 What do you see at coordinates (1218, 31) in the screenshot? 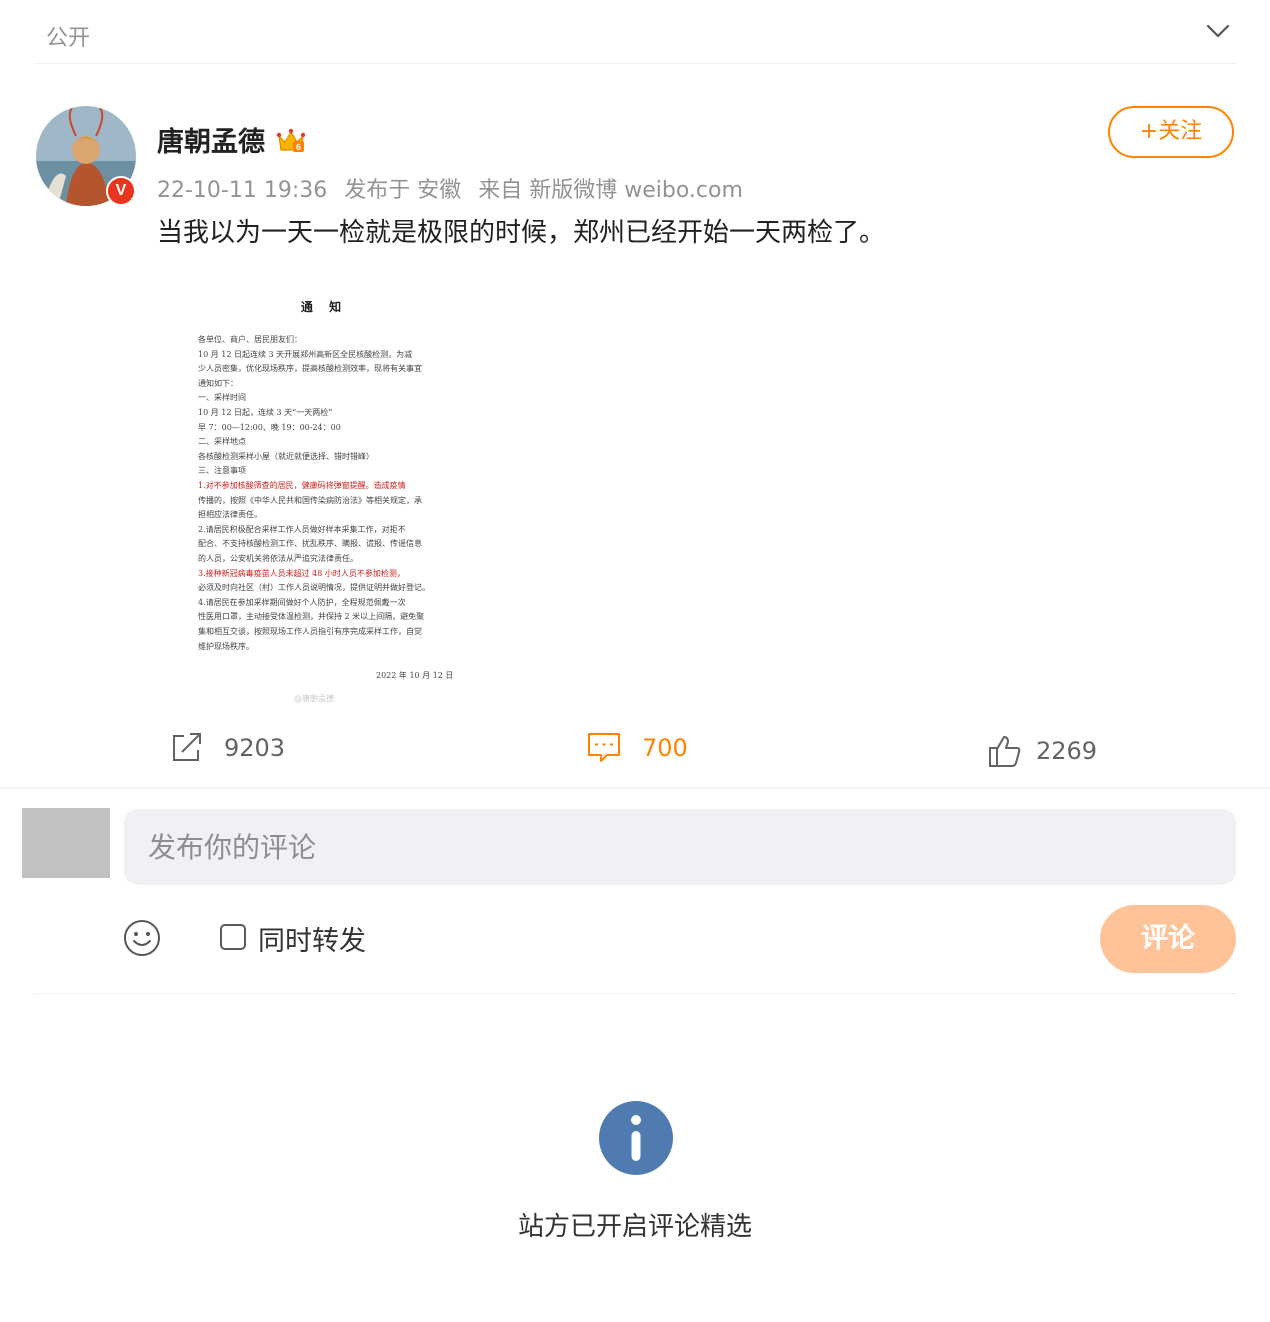
I see `chevron-down-icon` at bounding box center [1218, 31].